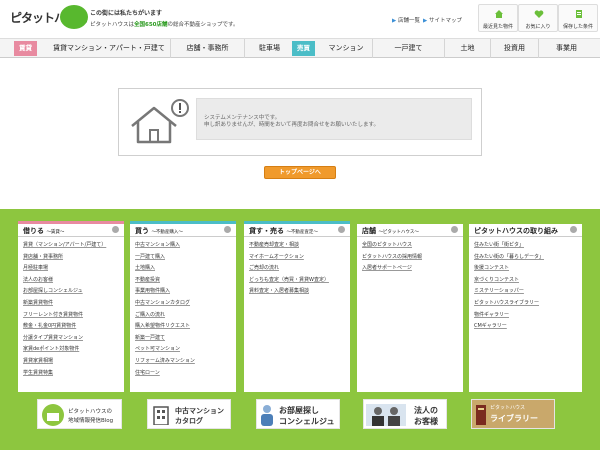 Image resolution: width=600 pixels, height=450 pixels. Describe the element at coordinates (297, 293) in the screenshot. I see `footer-link: 賃料査定・入居者募集相談` at that location.